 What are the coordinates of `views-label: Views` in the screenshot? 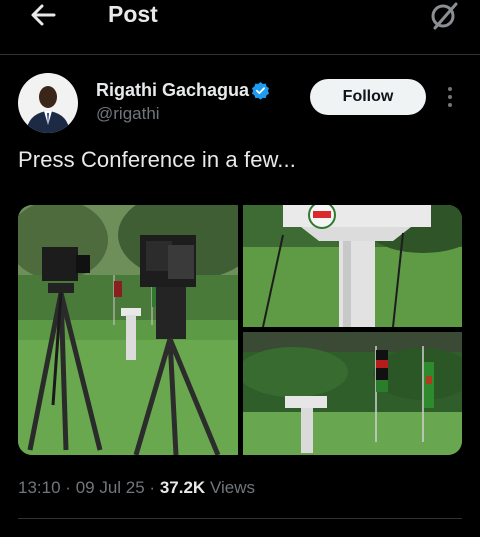 It's located at (232, 487).